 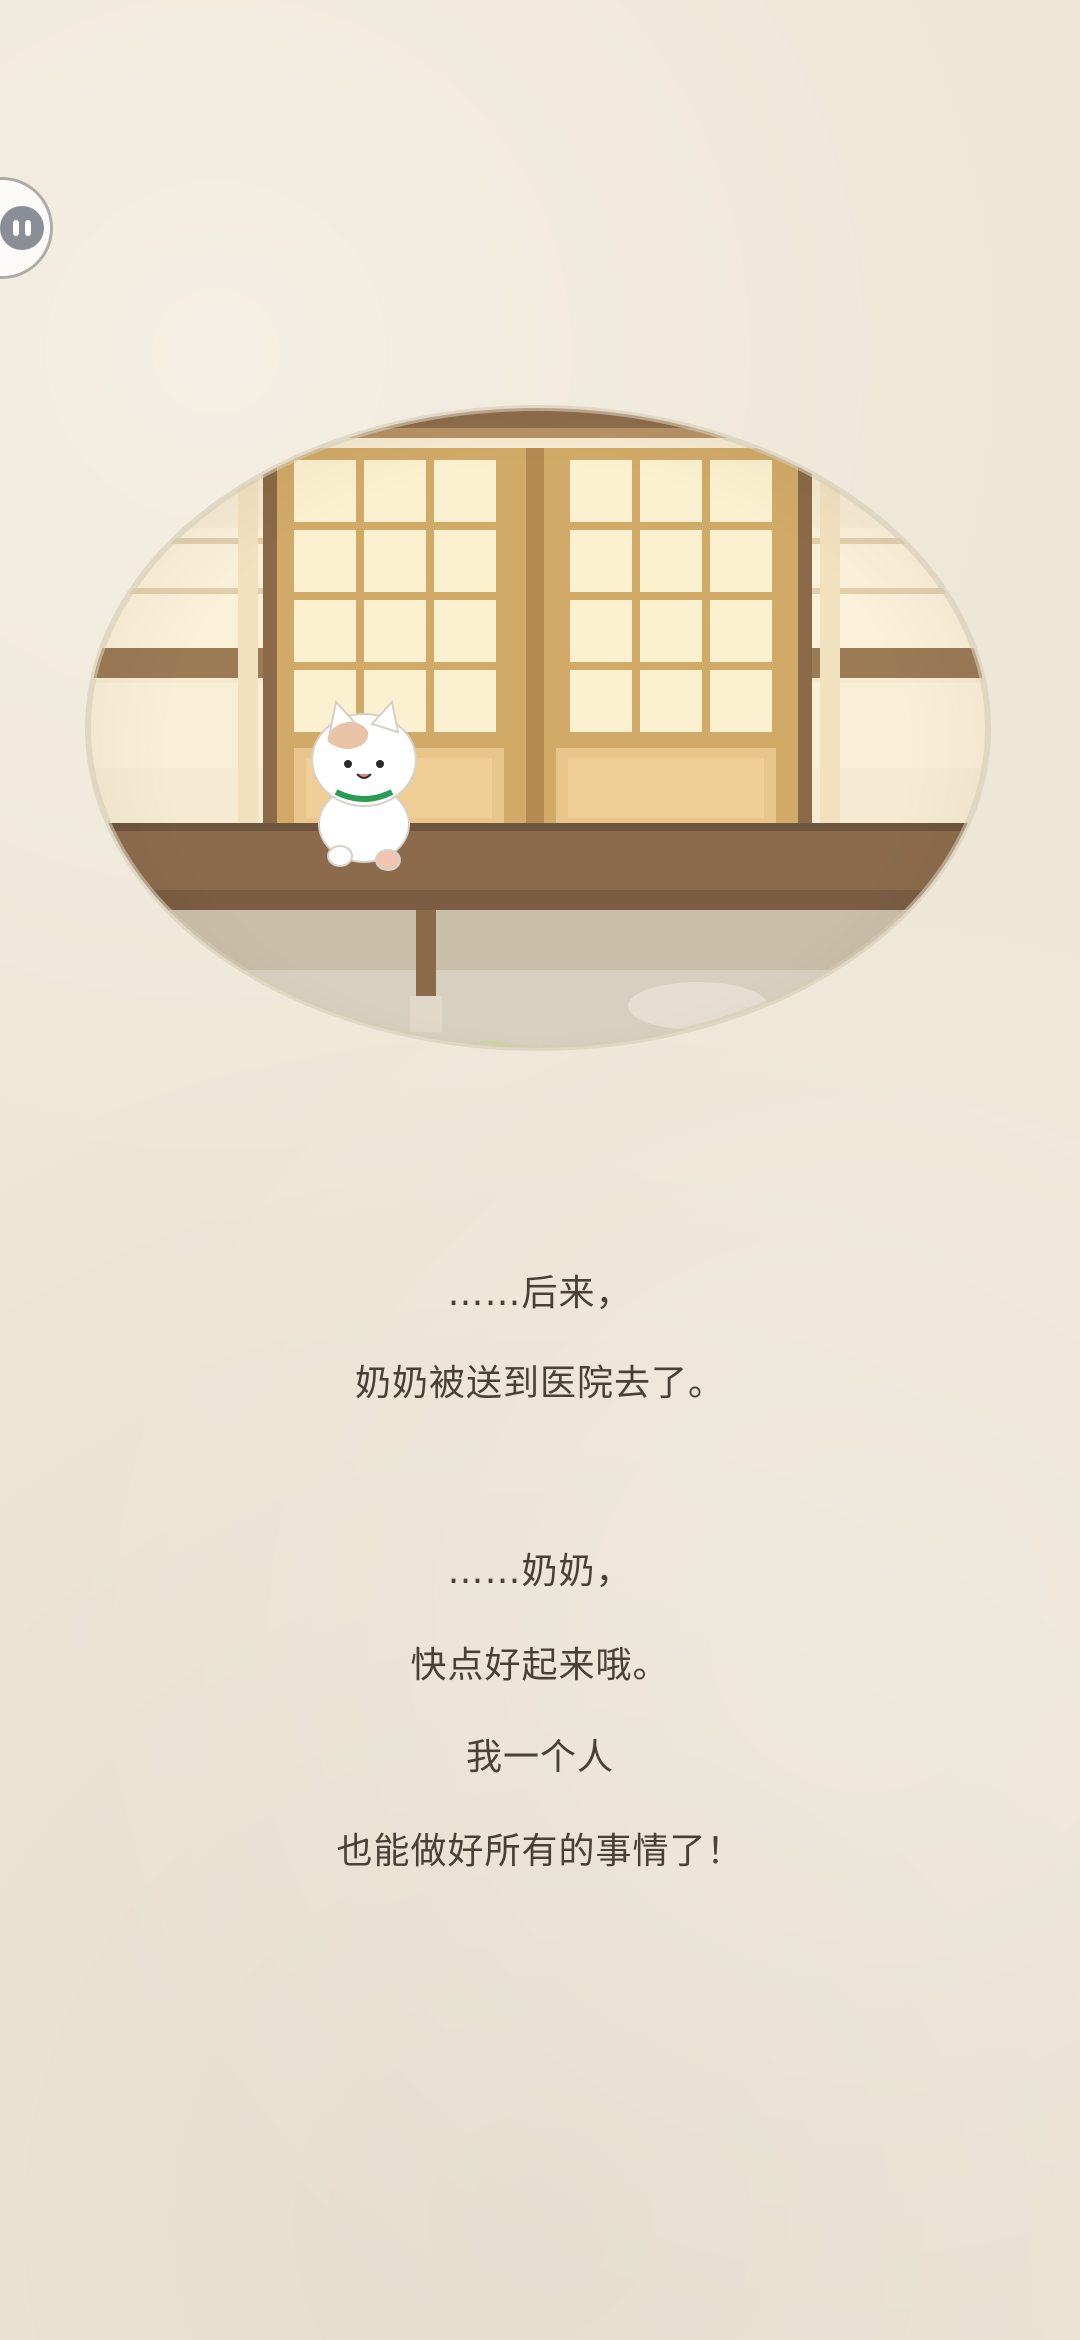 What do you see at coordinates (540, 1665) in the screenshot?
I see `story-line-4: 快点好起来哦。` at bounding box center [540, 1665].